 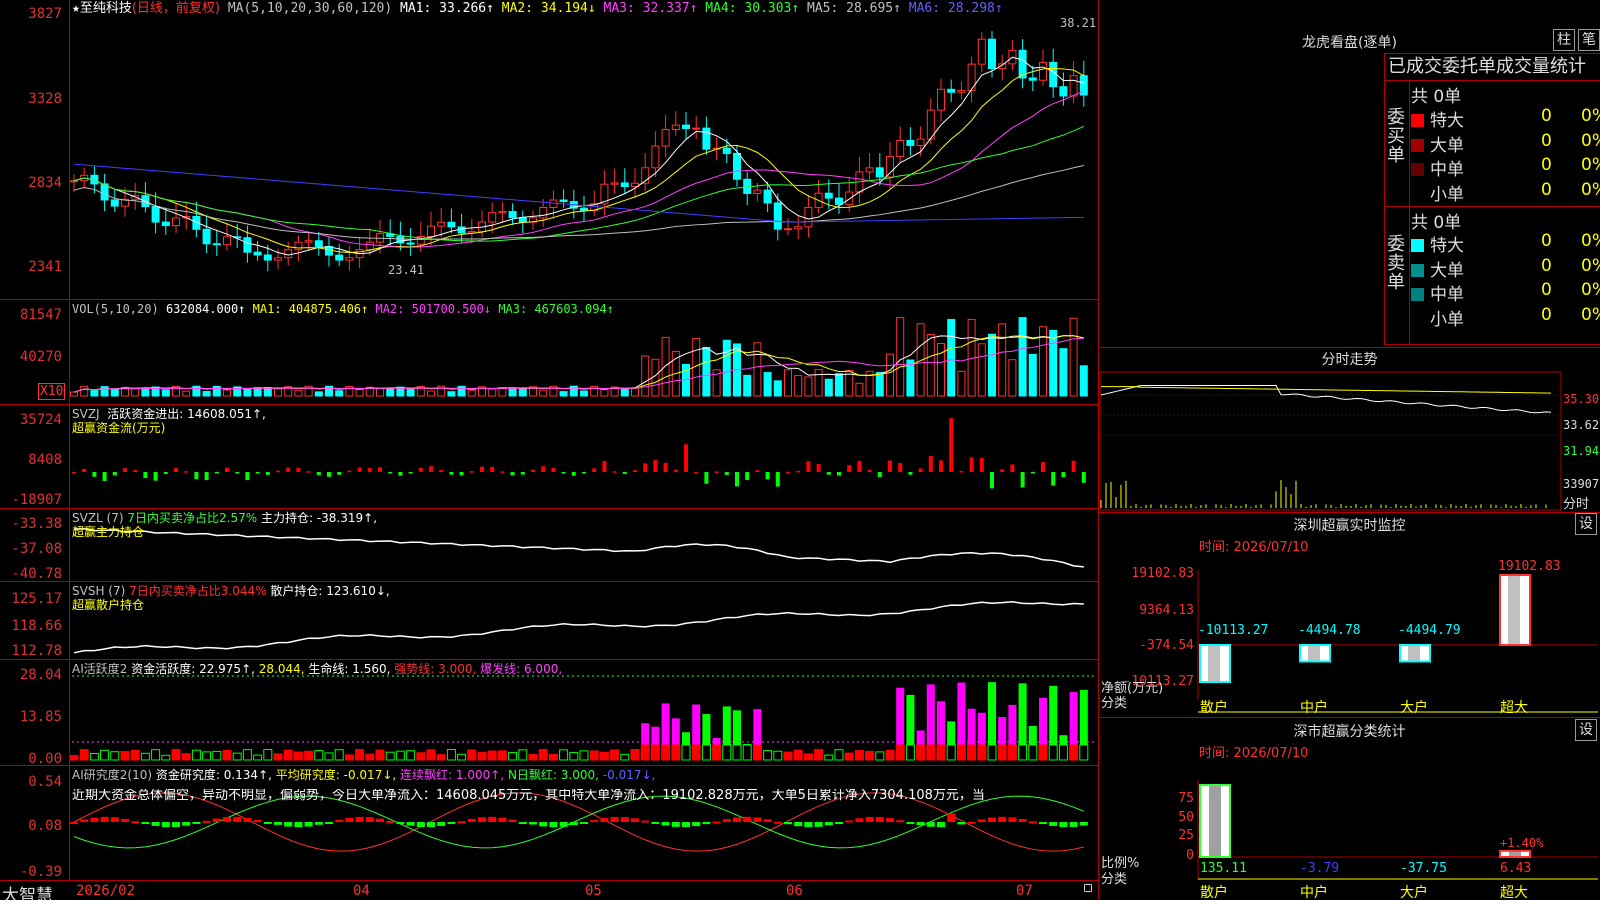 I want to click on class-title: 深市超赢分类统计, so click(x=1349, y=732).